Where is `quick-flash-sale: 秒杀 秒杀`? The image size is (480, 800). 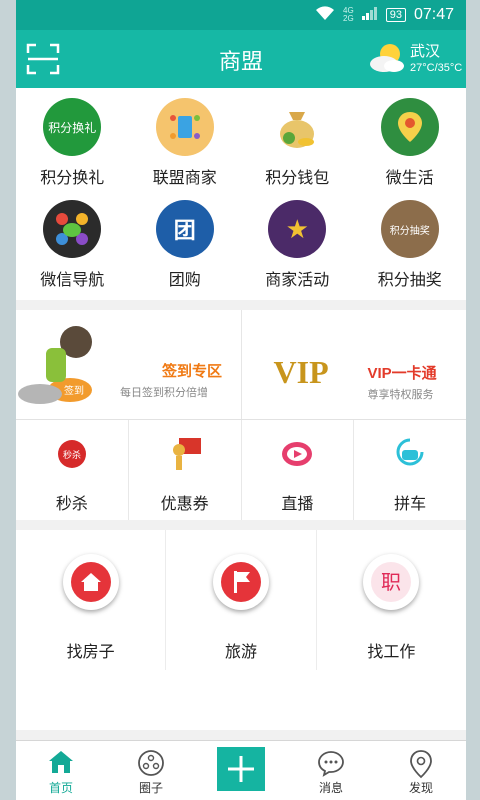
quick-flash-sale: 秒杀 秒杀 is located at coordinates (72, 470).